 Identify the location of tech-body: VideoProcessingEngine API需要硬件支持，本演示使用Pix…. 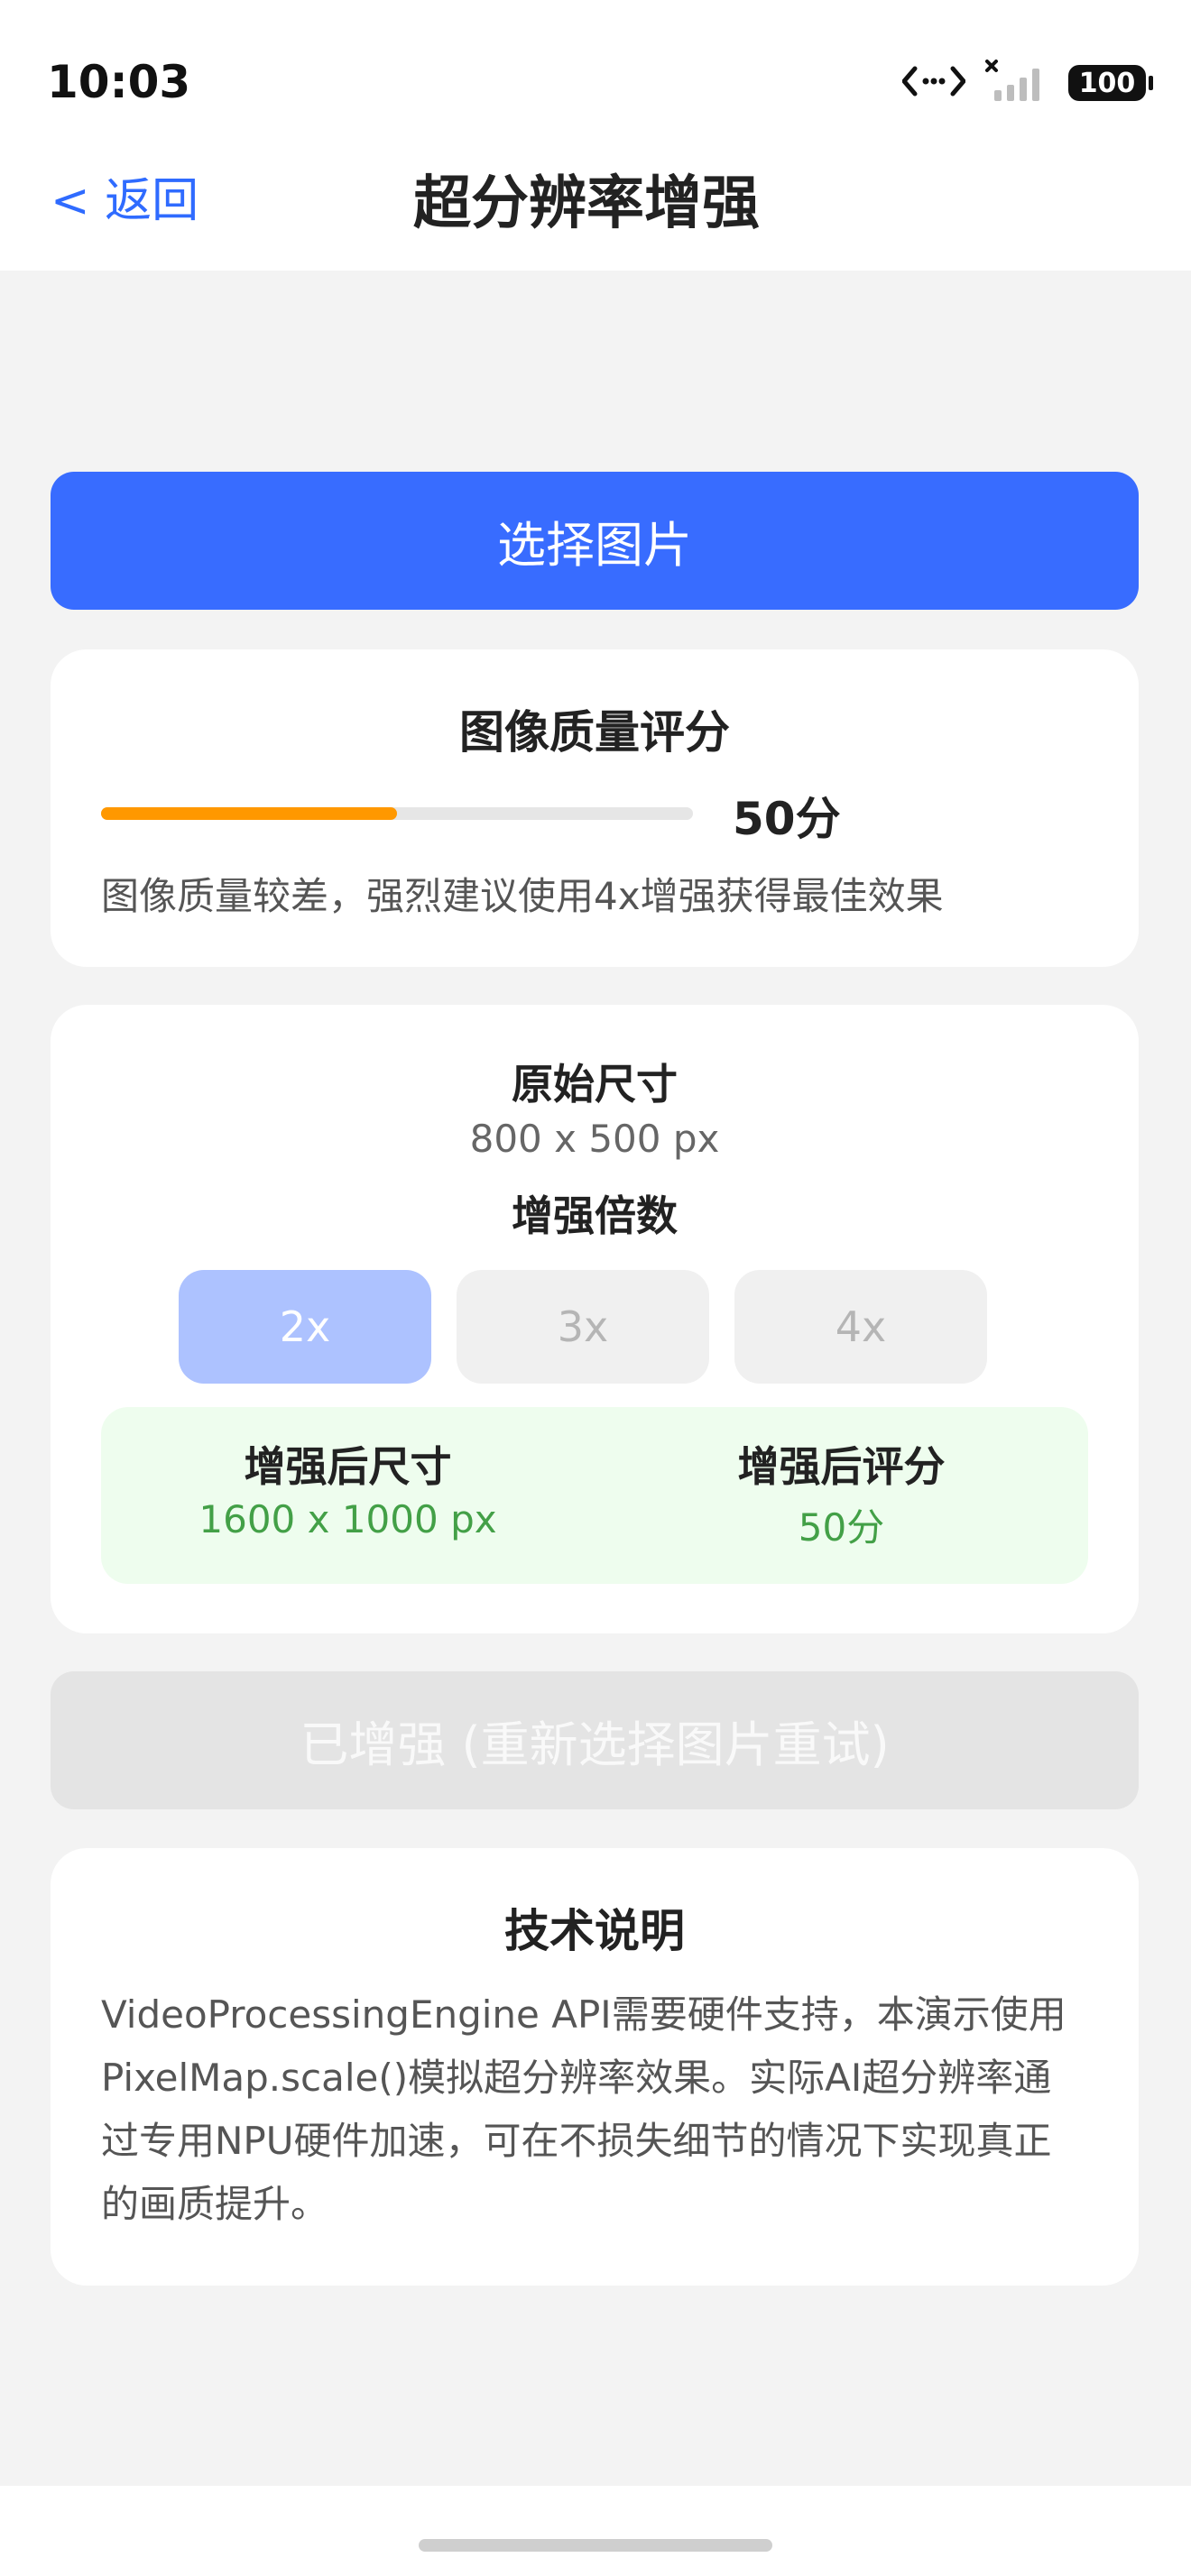
(583, 2109).